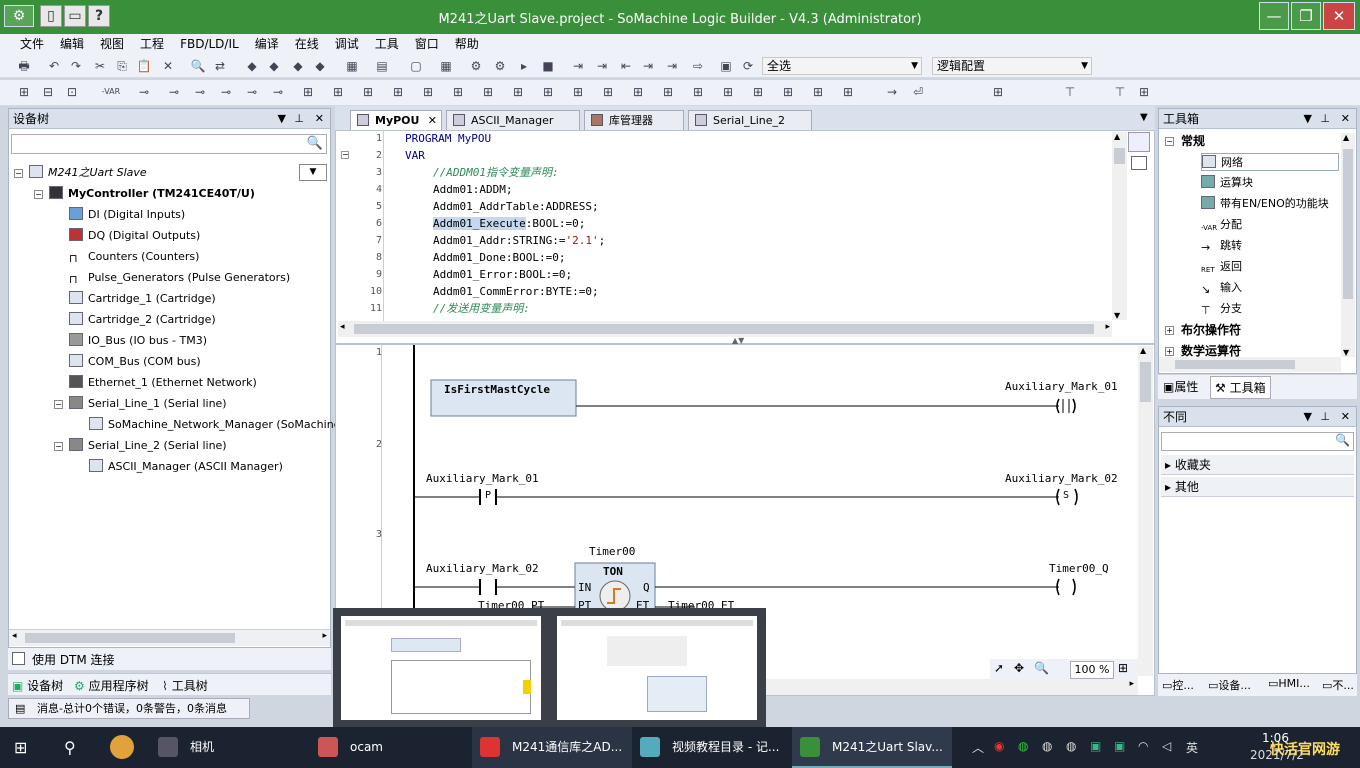  What do you see at coordinates (148, 404) in the screenshot?
I see `tree-item-serial1: Serial_Line_1 (Serial line)` at bounding box center [148, 404].